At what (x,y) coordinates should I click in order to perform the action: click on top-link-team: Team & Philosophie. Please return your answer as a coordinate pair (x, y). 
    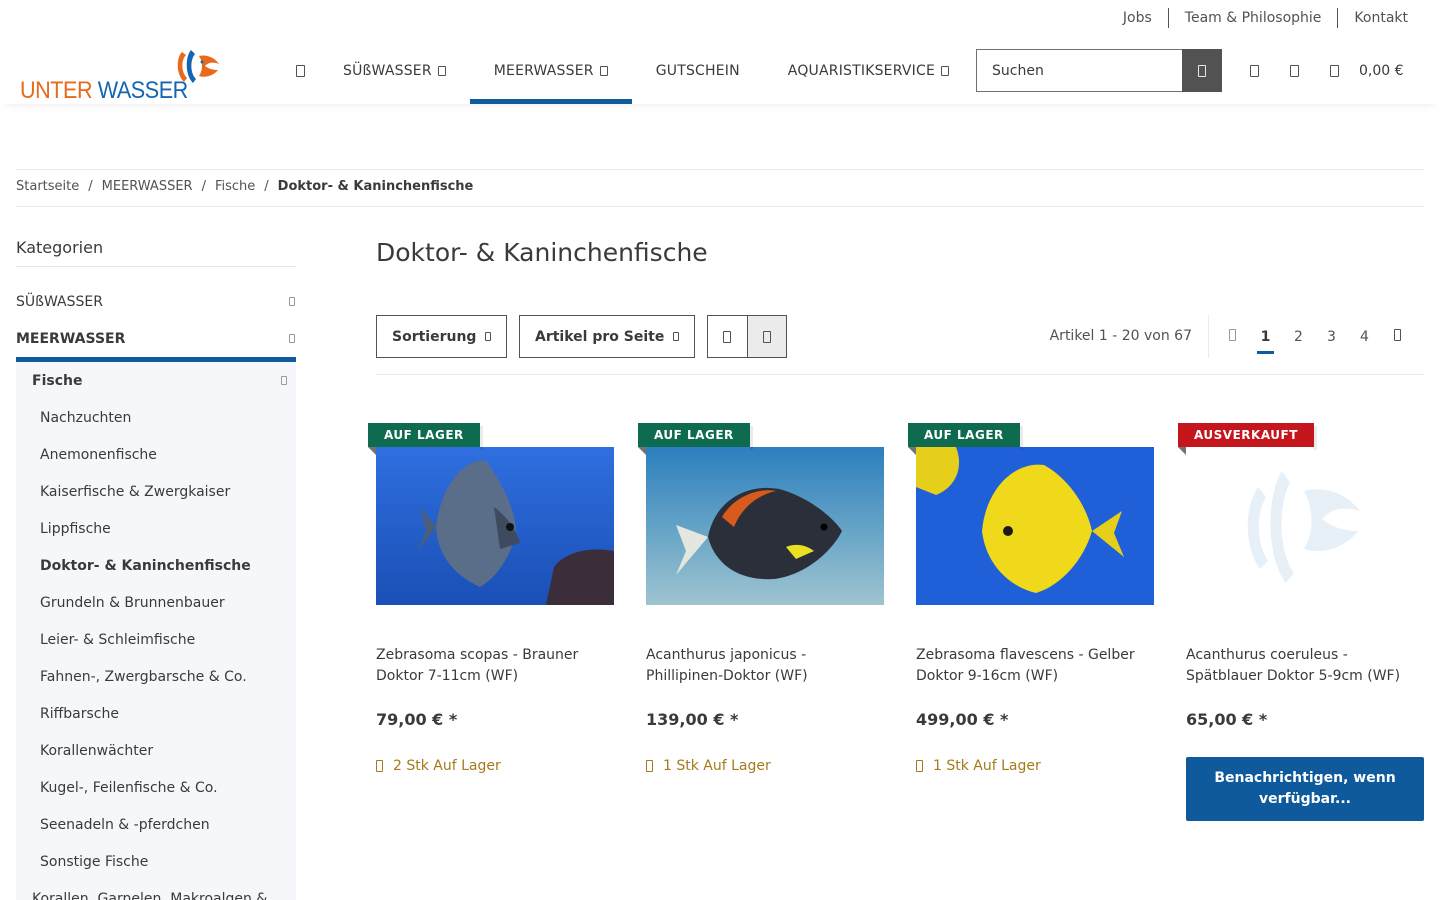
    Looking at the image, I should click on (1252, 18).